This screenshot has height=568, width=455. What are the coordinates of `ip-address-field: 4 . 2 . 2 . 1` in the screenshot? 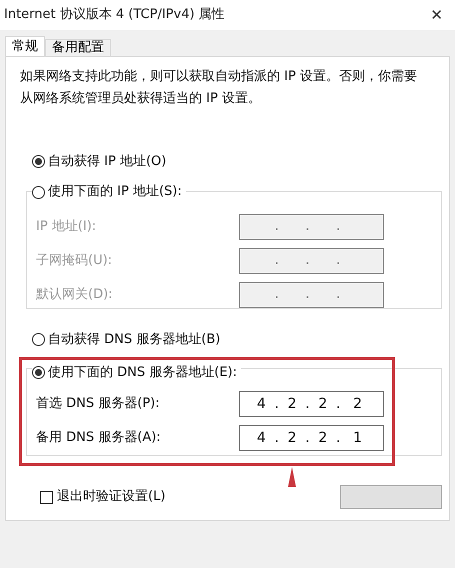 It's located at (311, 438).